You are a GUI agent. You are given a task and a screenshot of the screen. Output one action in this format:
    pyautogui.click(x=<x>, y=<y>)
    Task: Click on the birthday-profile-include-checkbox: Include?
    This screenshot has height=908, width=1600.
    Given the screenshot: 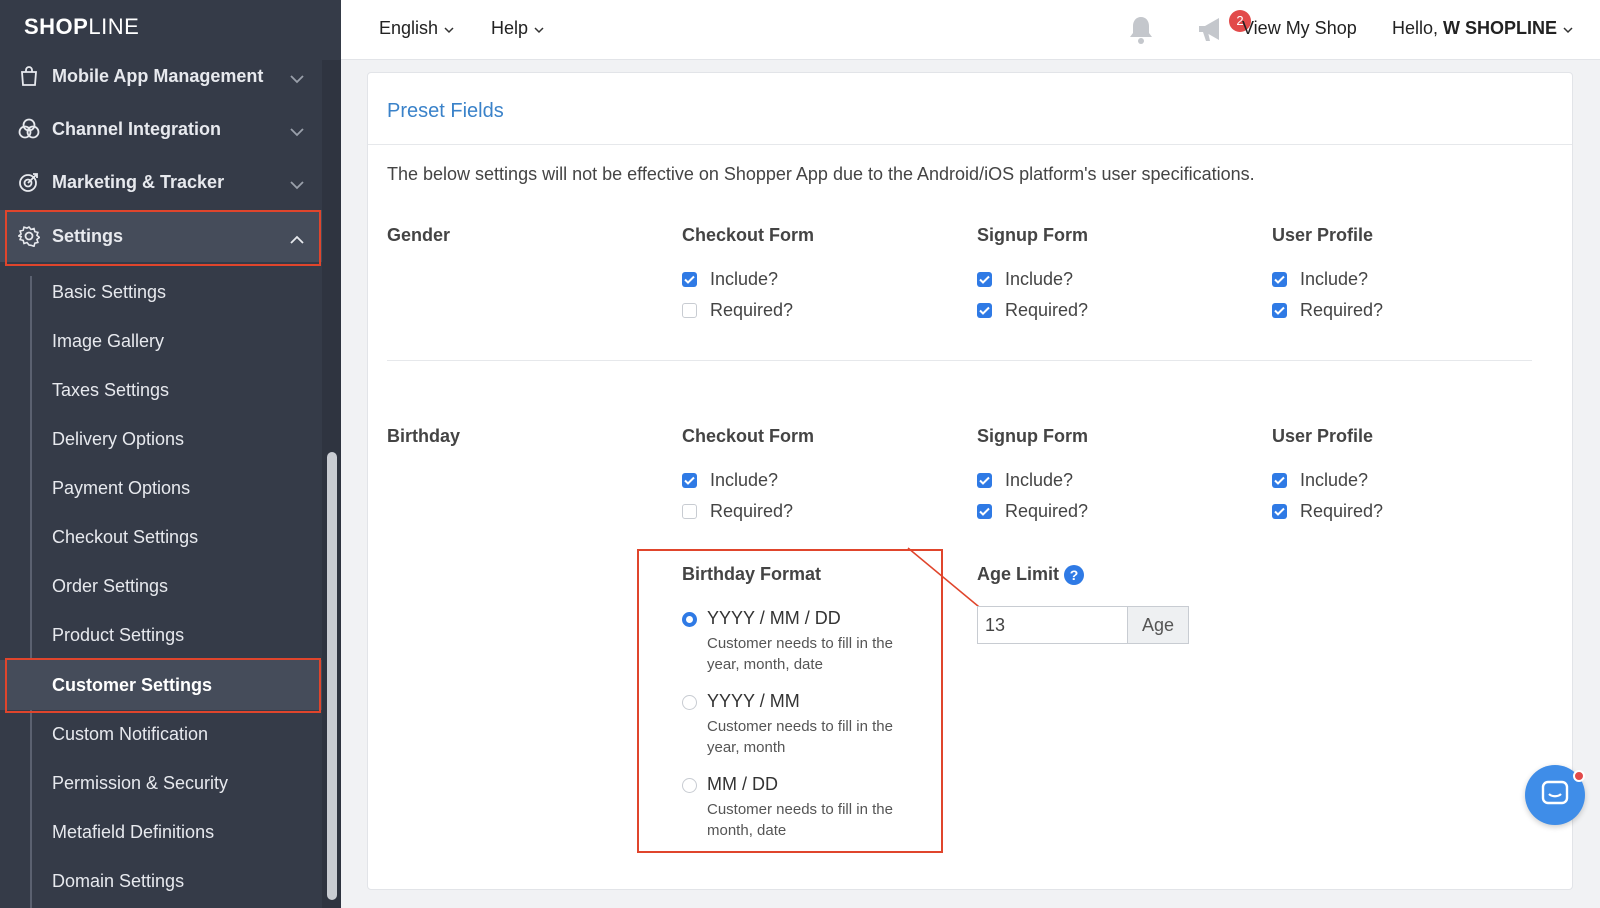 What is the action you would take?
    pyautogui.click(x=1320, y=480)
    